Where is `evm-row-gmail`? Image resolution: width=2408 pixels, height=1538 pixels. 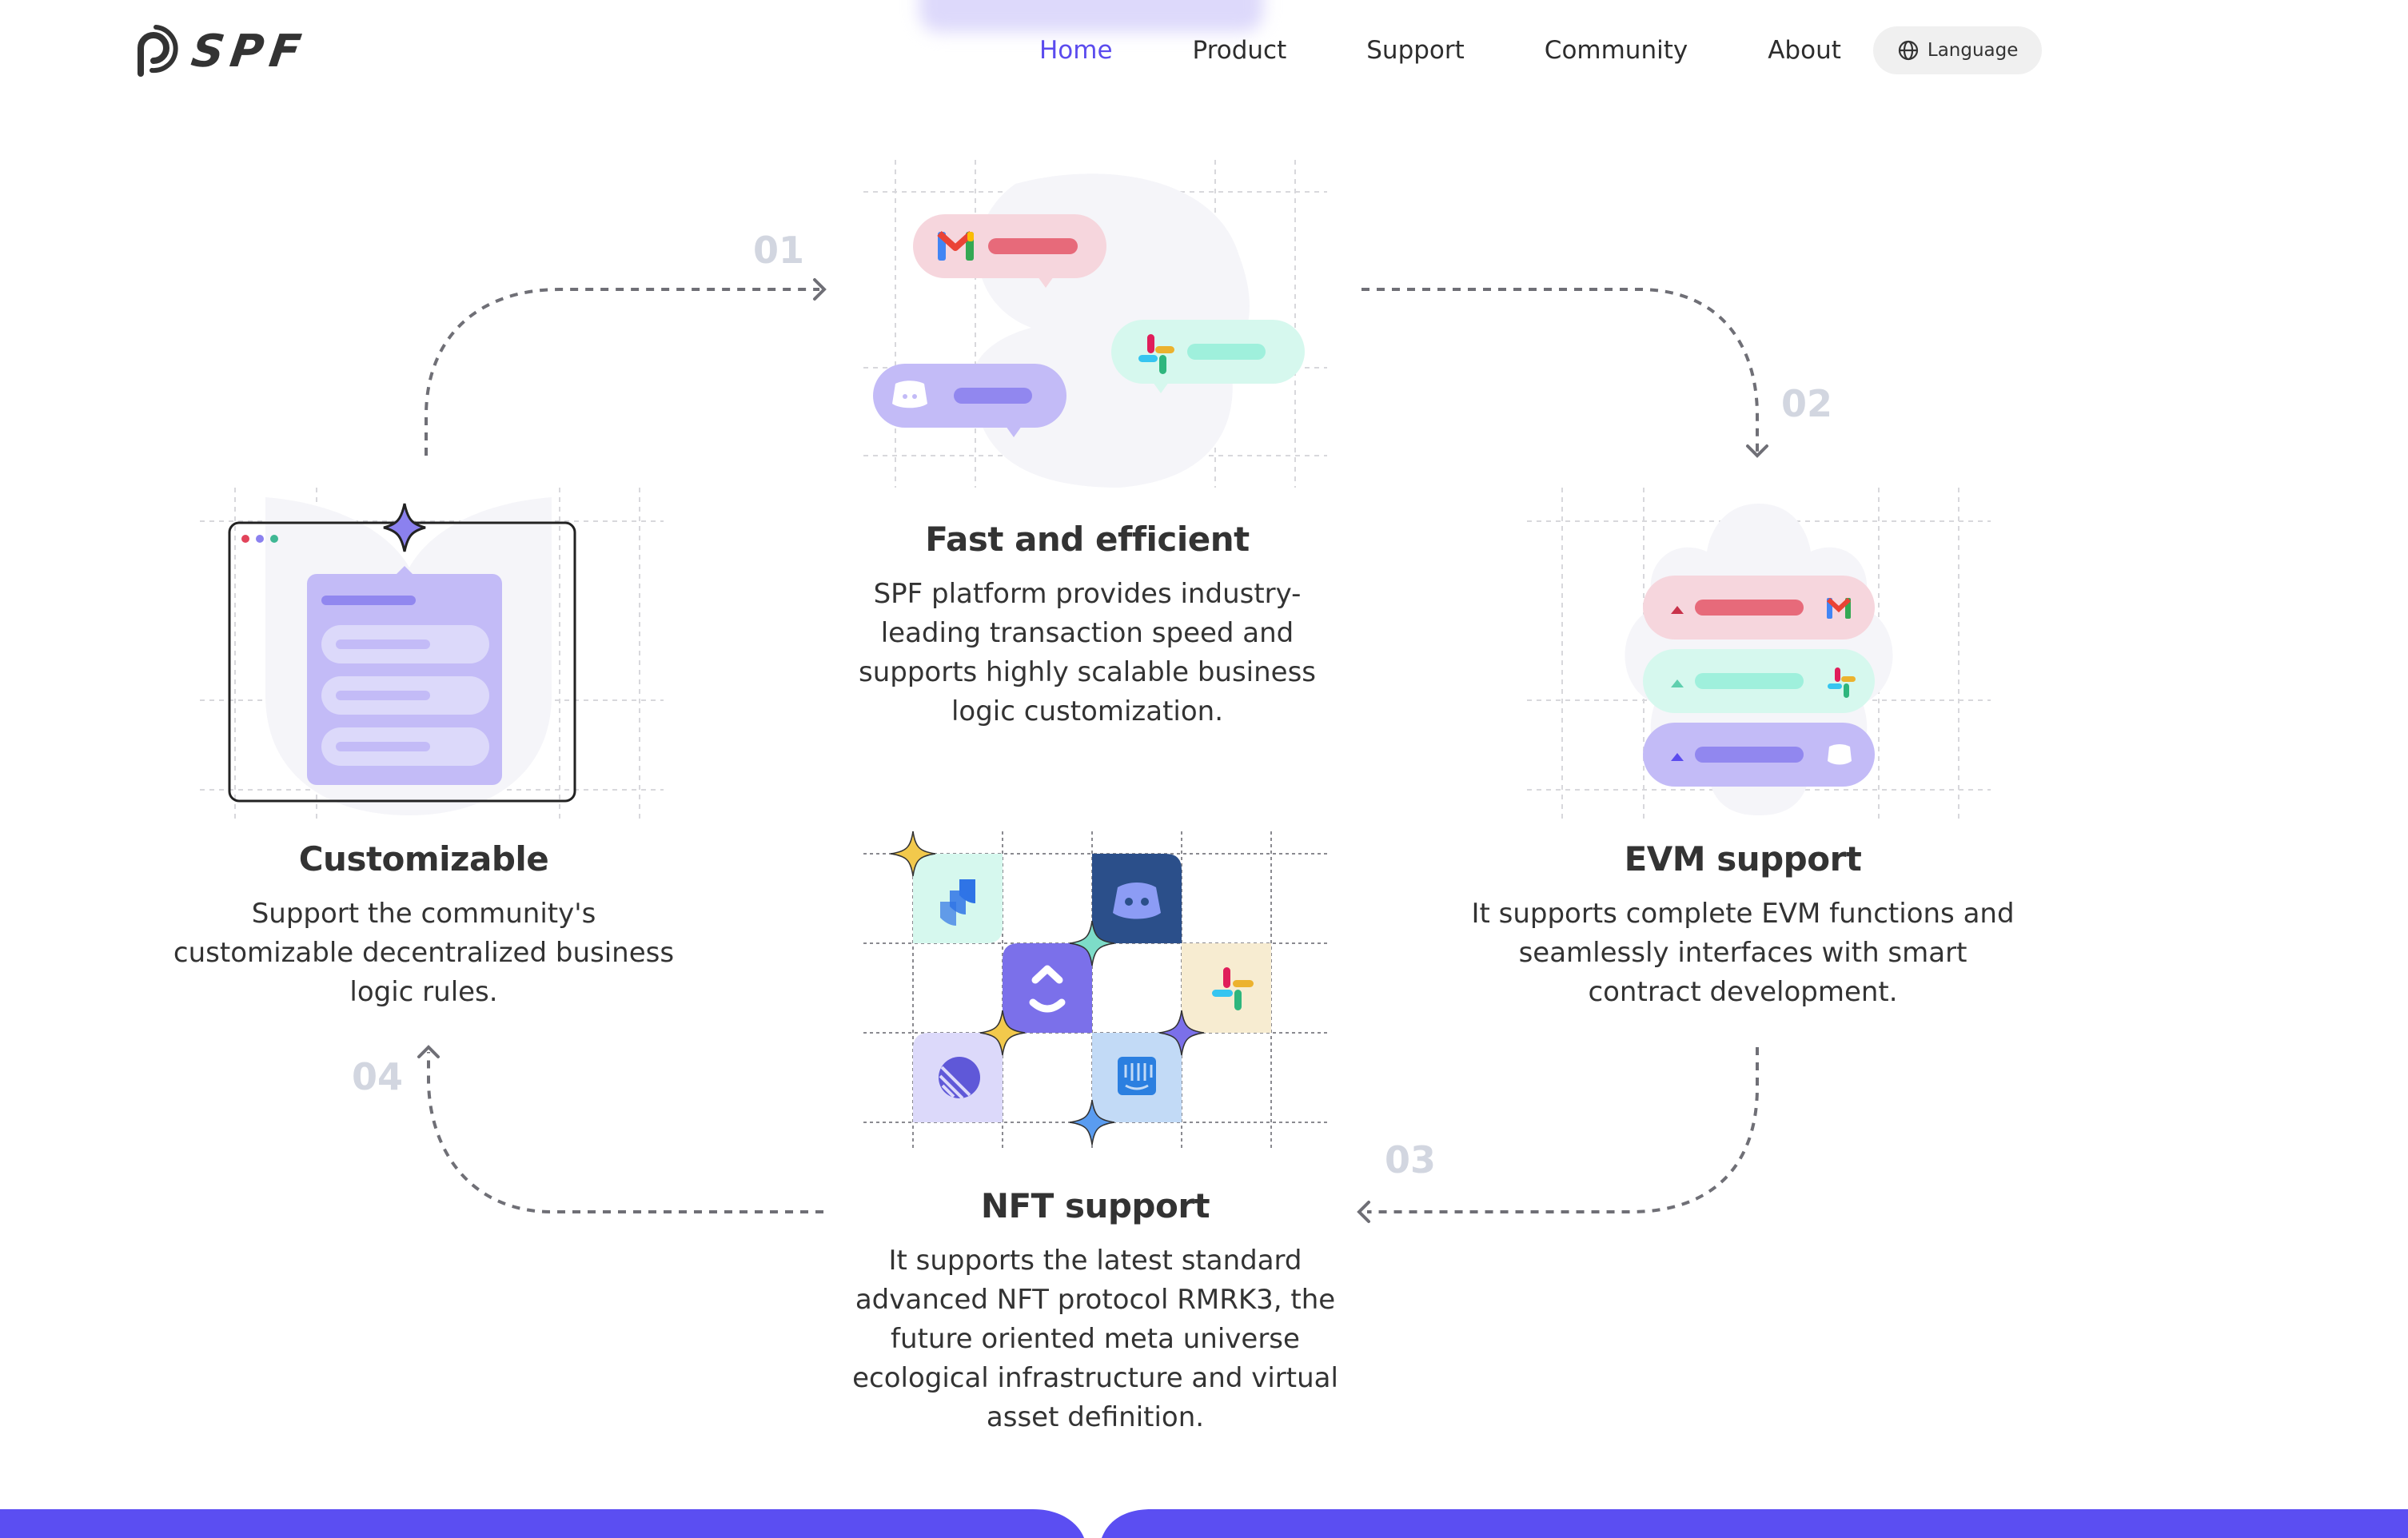
evm-row-gmail is located at coordinates (1759, 608).